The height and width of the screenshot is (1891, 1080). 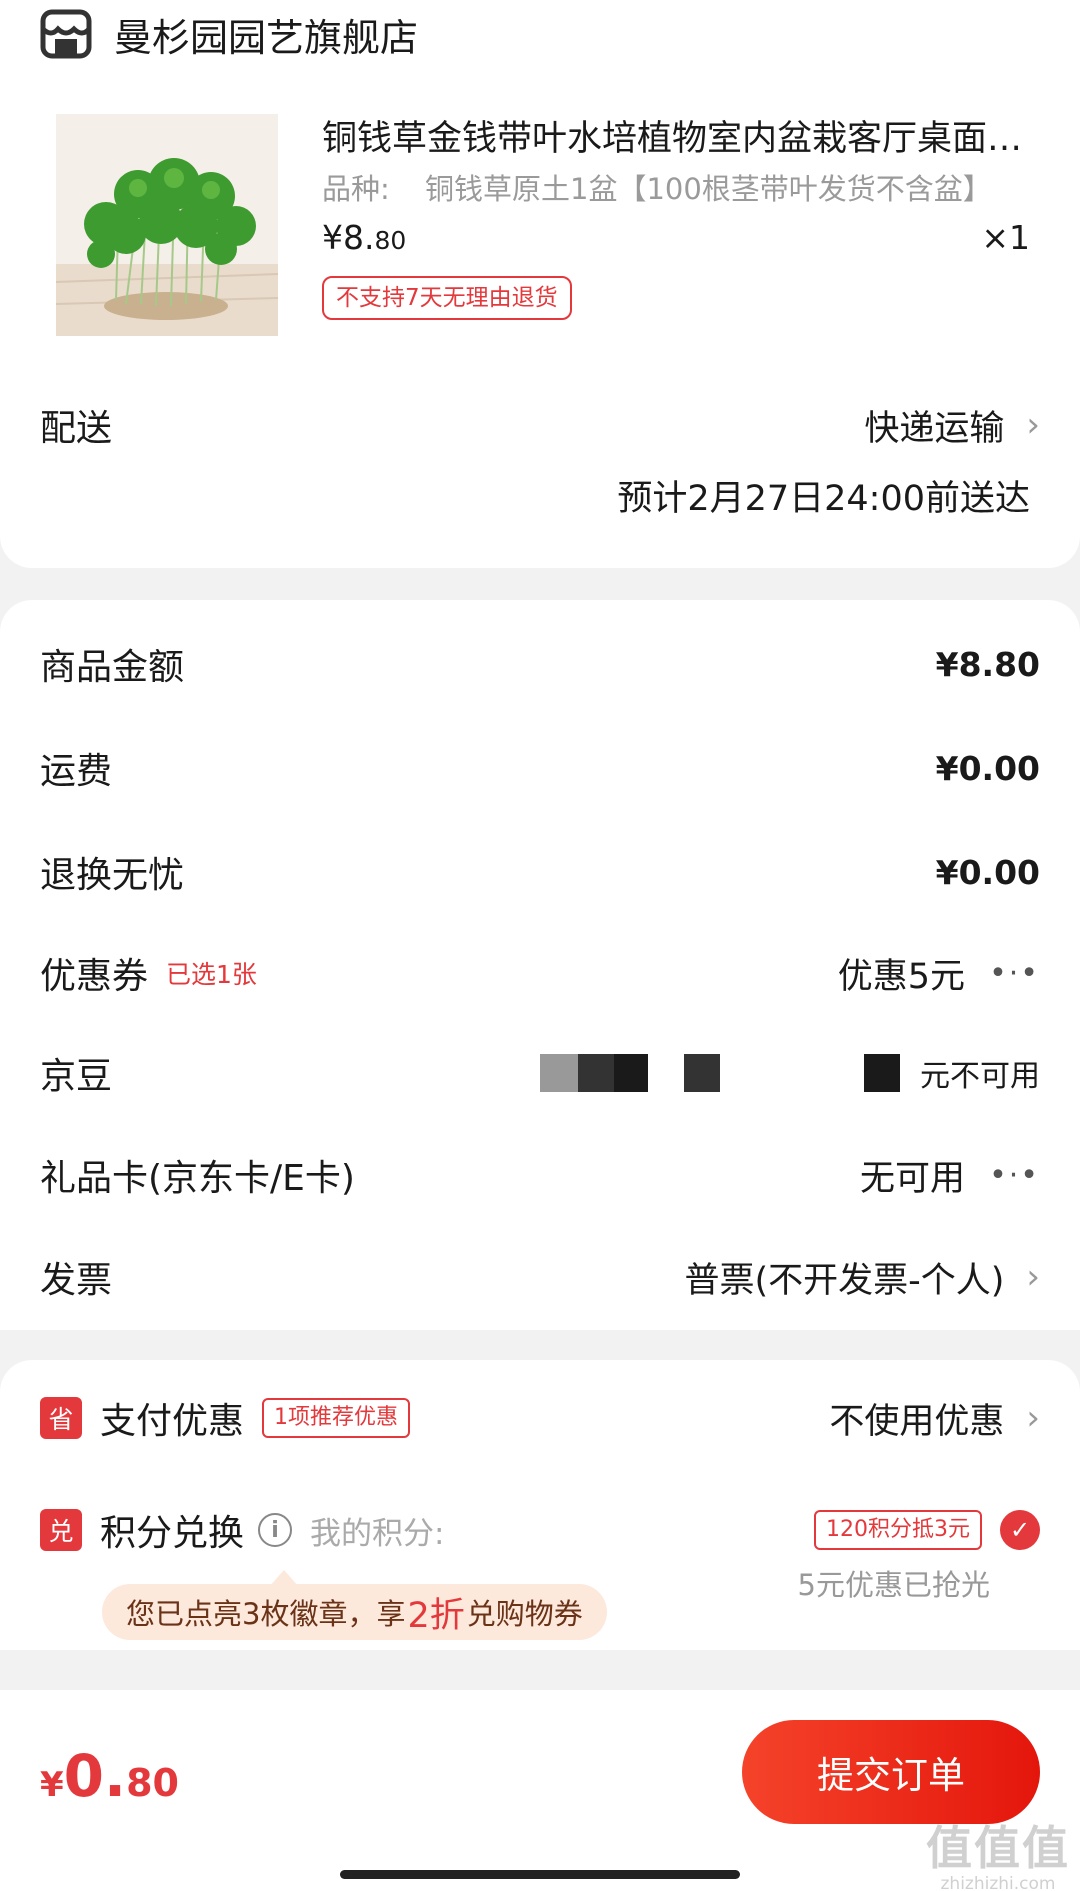 I want to click on giftcard-row: 礼品卡(京东卡/E卡) 无可用 •·•, so click(x=540, y=1175).